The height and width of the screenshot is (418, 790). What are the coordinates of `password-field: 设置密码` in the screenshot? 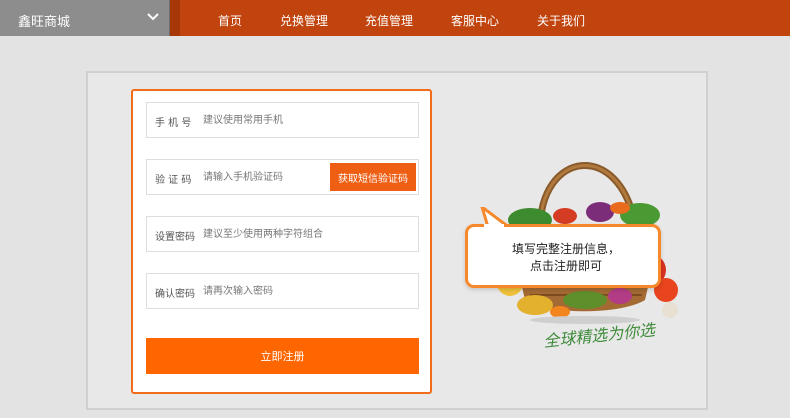 It's located at (282, 234).